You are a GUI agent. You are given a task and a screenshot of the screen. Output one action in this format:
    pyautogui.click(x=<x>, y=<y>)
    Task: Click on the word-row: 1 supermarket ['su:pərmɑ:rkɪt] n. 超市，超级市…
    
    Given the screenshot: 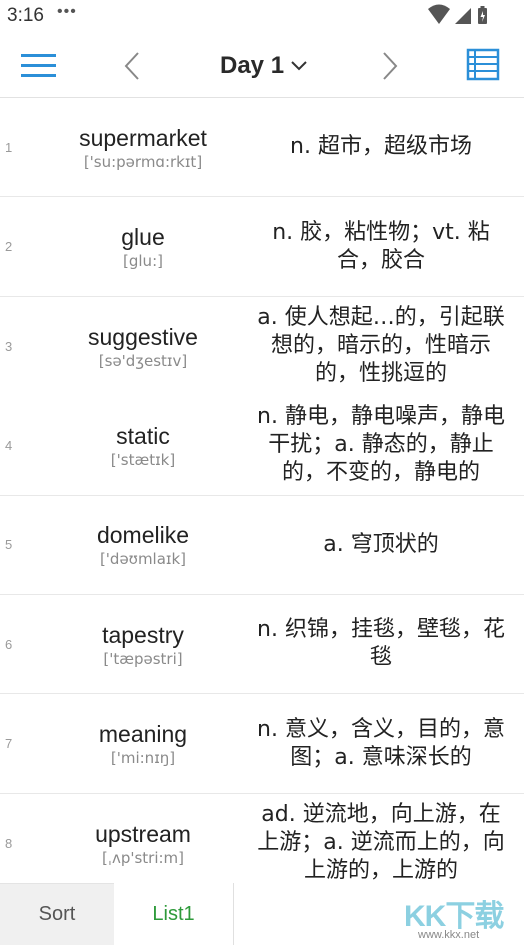 What is the action you would take?
    pyautogui.click(x=262, y=148)
    